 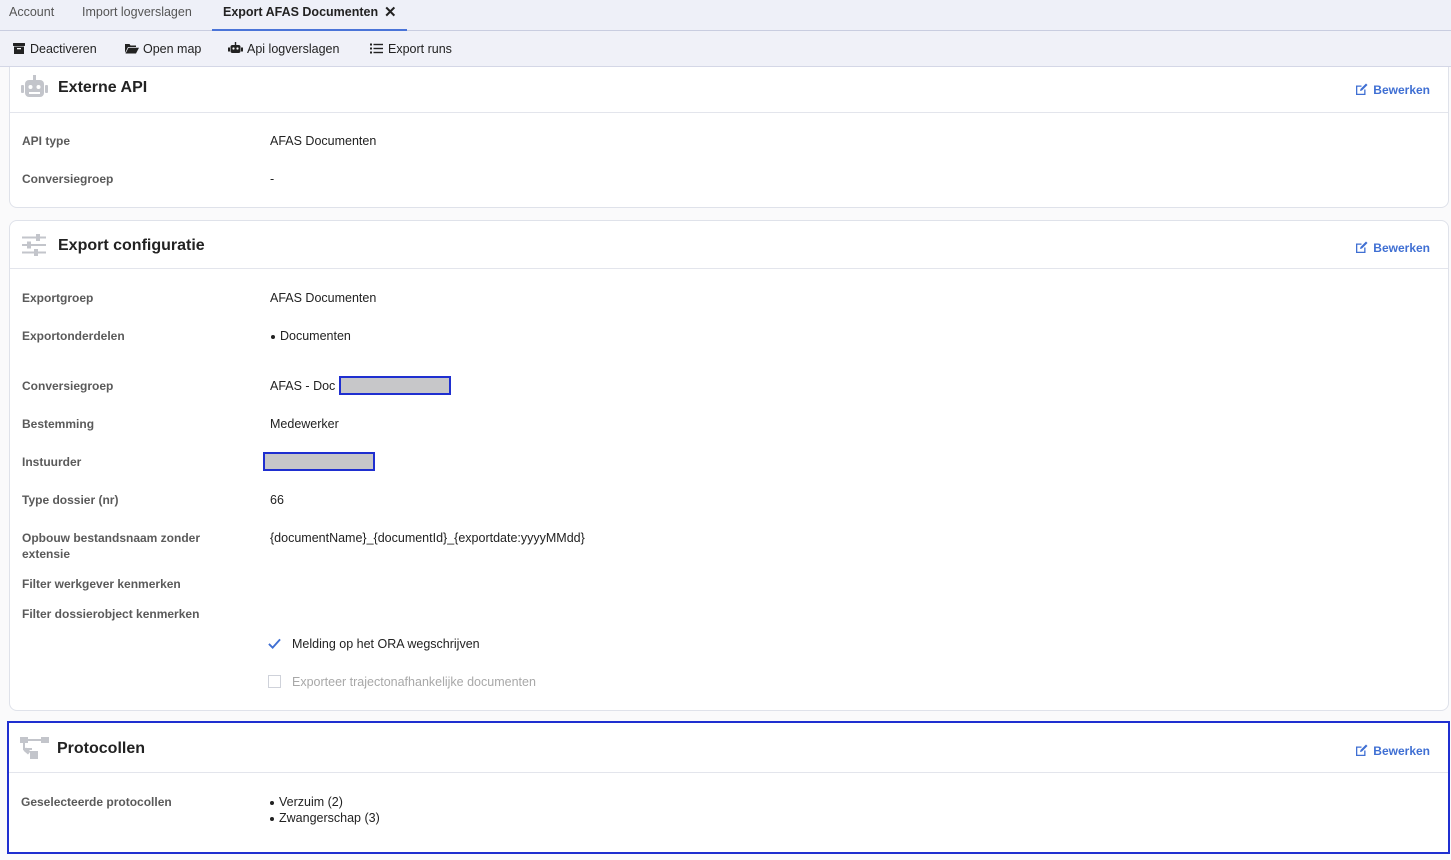 What do you see at coordinates (111, 614) in the screenshot?
I see `filter-dossier-label: Filter dossierobject kenmerken` at bounding box center [111, 614].